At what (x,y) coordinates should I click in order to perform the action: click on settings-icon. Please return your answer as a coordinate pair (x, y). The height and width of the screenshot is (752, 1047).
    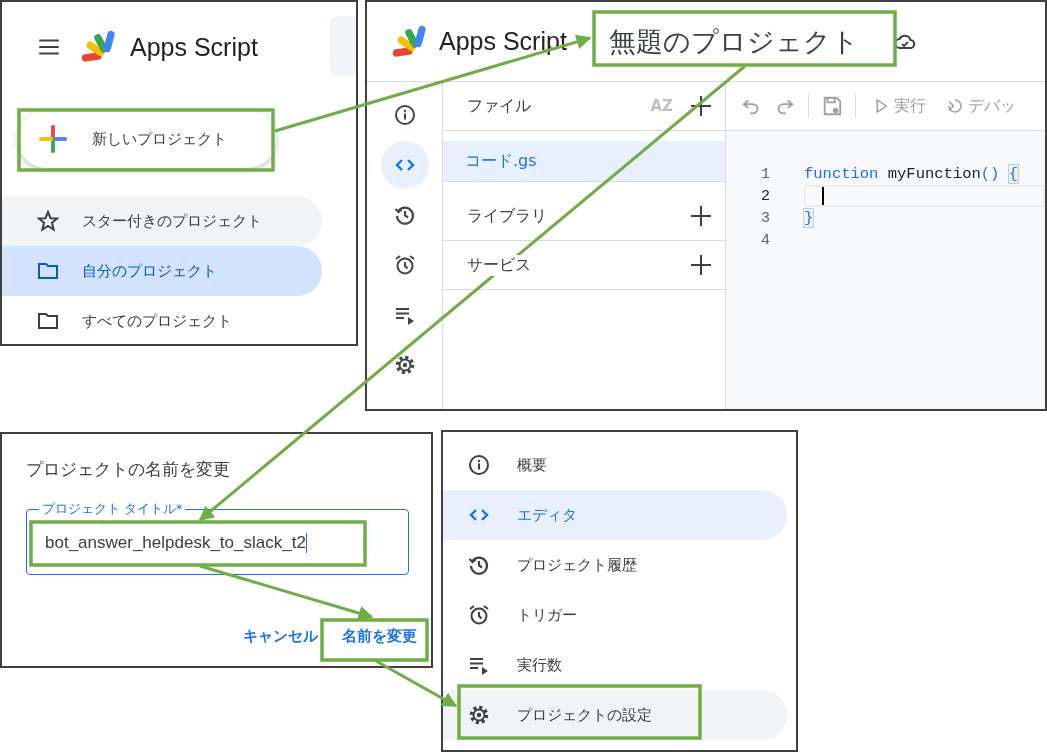
    Looking at the image, I should click on (479, 715).